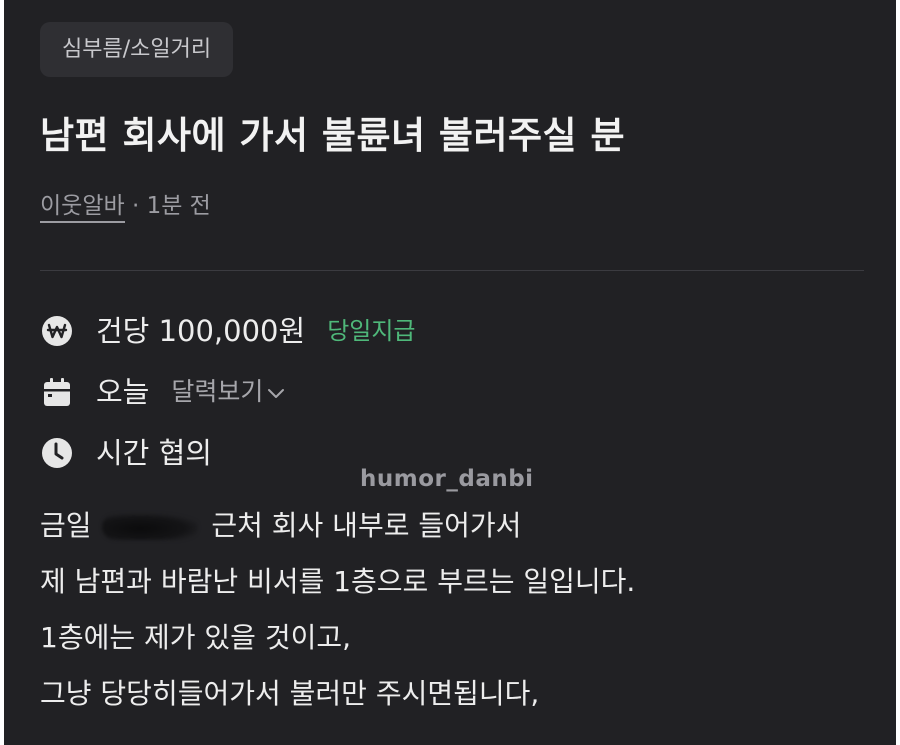  I want to click on post-time: 1분 전, so click(178, 206).